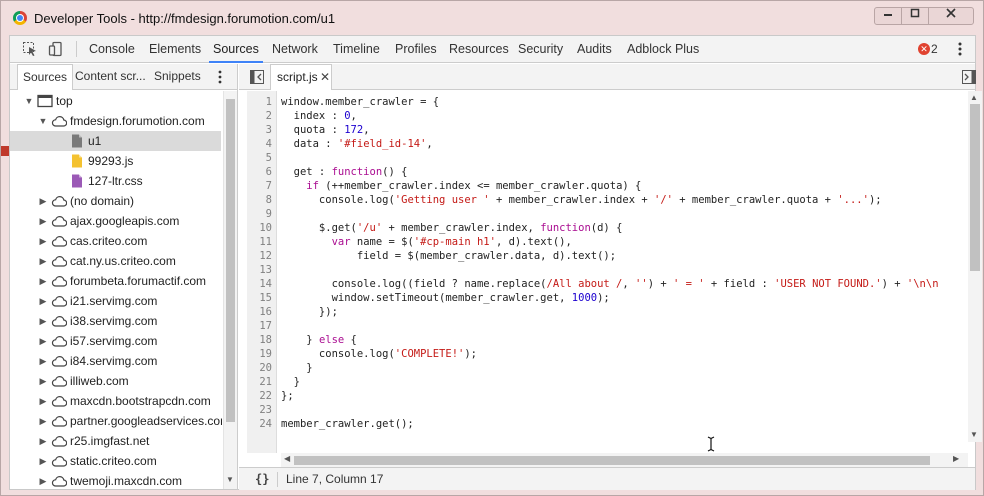  Describe the element at coordinates (56, 49) in the screenshot. I see `device-mode-icon` at that location.